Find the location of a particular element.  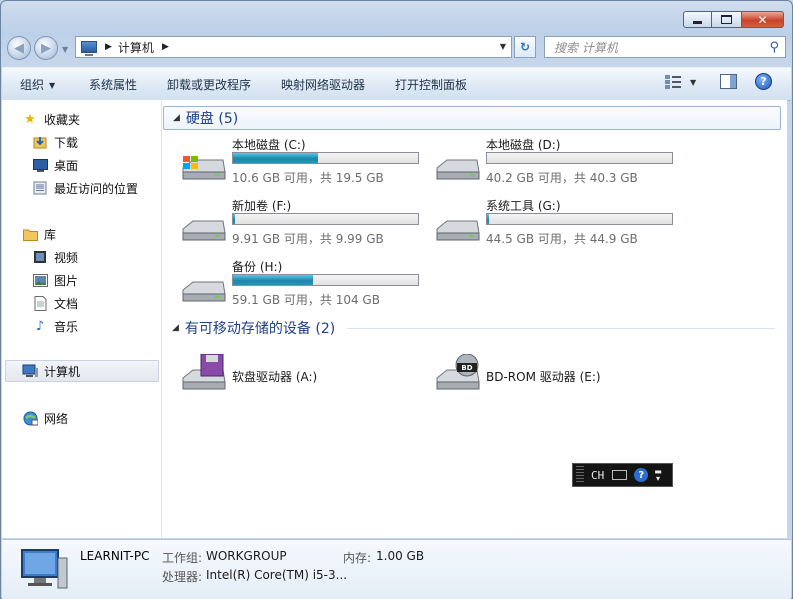

address-history-dropdown-icon: ▼ is located at coordinates (503, 46).